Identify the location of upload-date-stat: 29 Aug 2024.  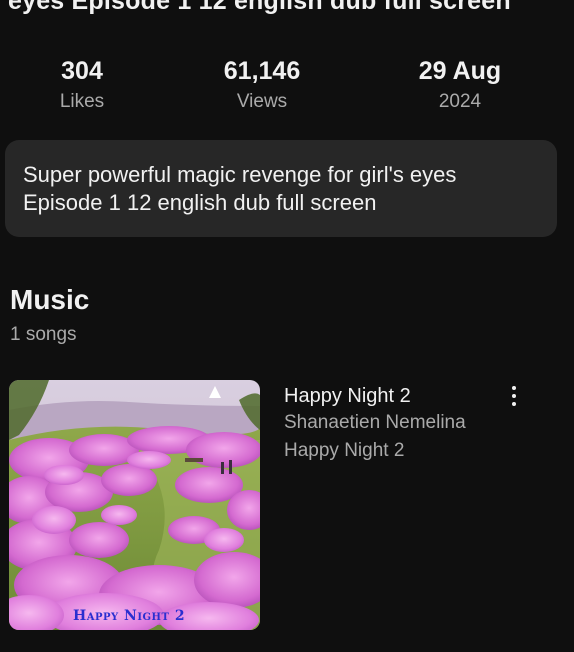
(460, 85).